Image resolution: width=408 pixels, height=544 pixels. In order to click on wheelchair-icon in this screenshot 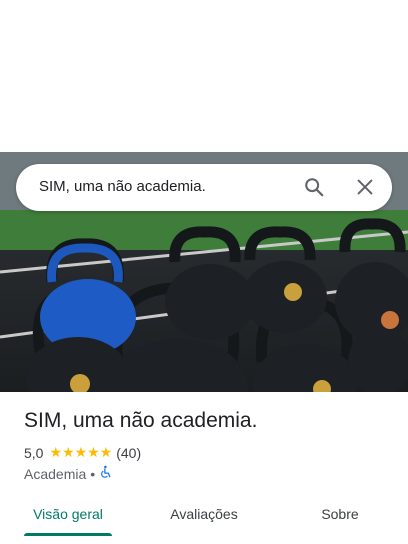, I will do `click(106, 473)`.